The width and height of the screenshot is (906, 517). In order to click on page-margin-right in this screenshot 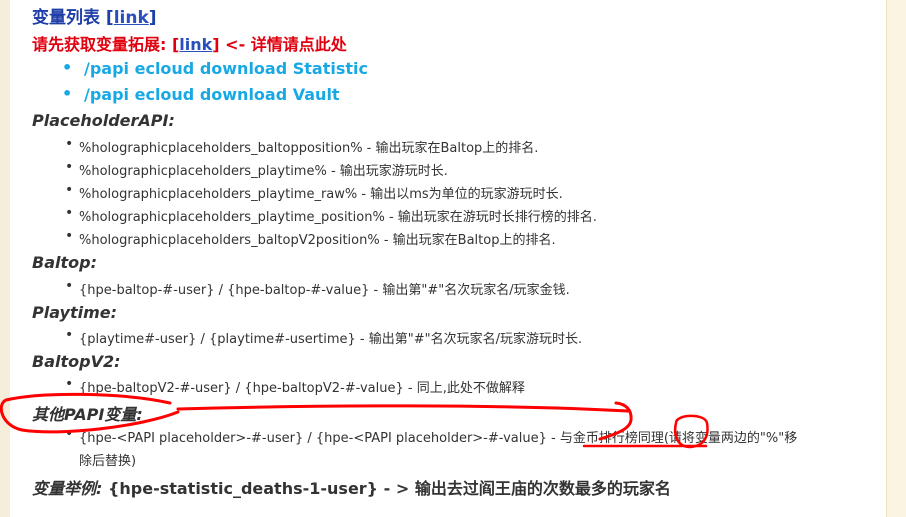, I will do `click(896, 258)`.